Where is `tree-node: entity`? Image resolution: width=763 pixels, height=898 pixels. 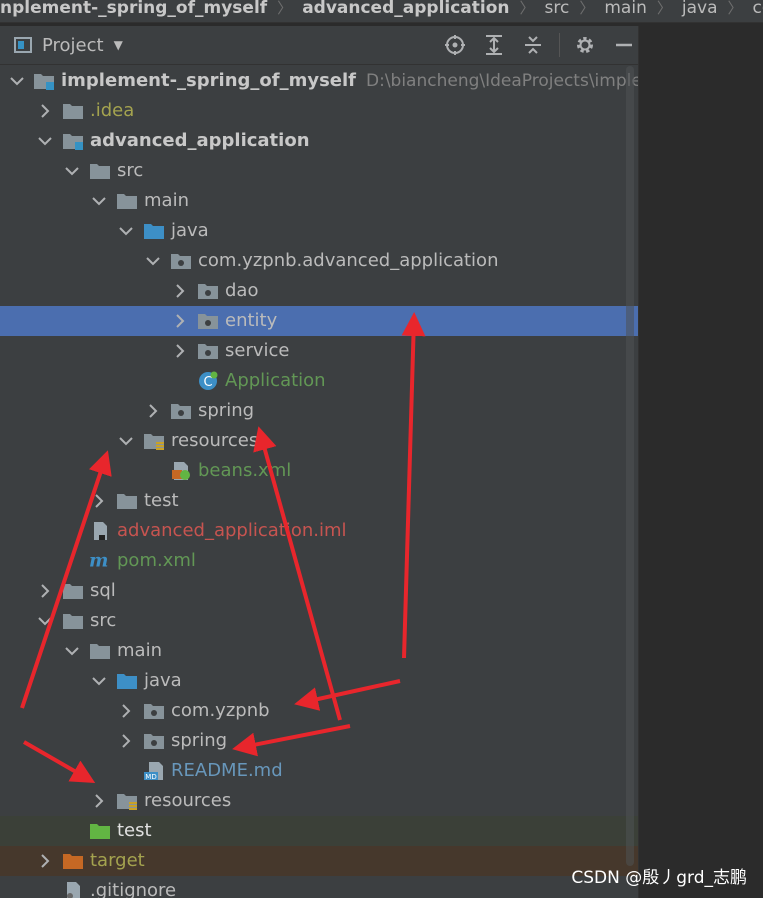 tree-node: entity is located at coordinates (319, 321).